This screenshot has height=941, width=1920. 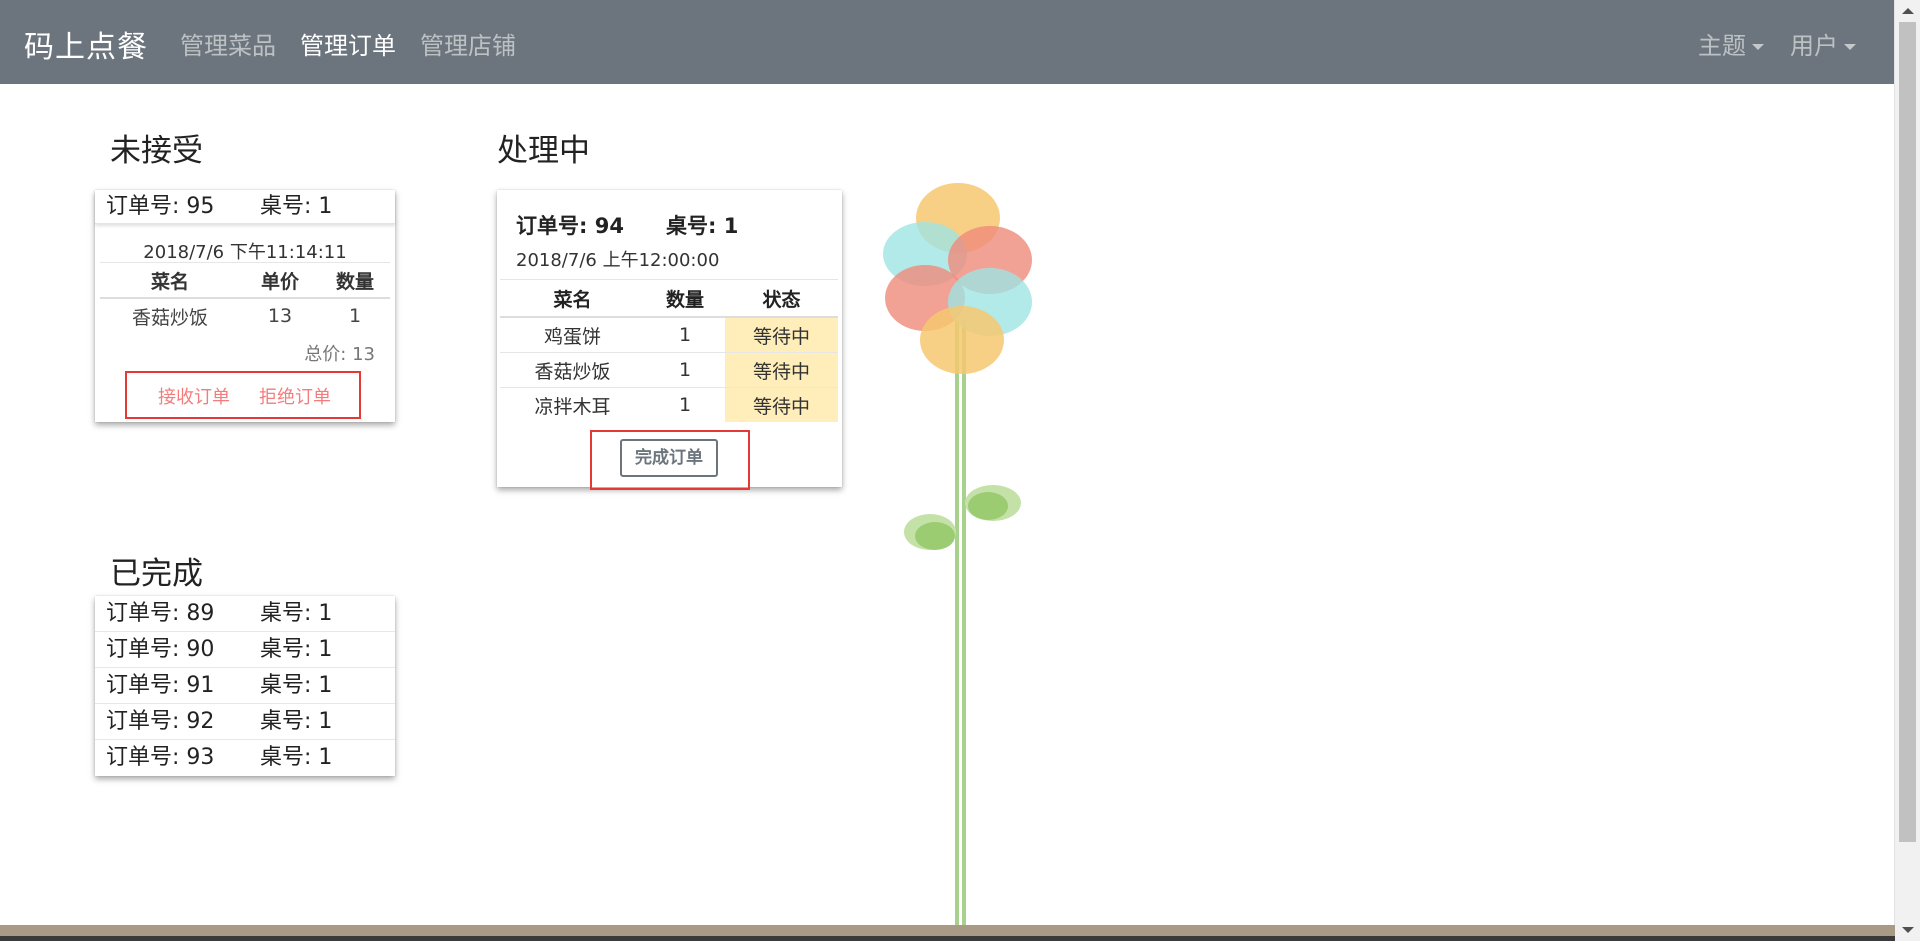 I want to click on table-row: 香菇炒饭 1 等待中, so click(x=669, y=370).